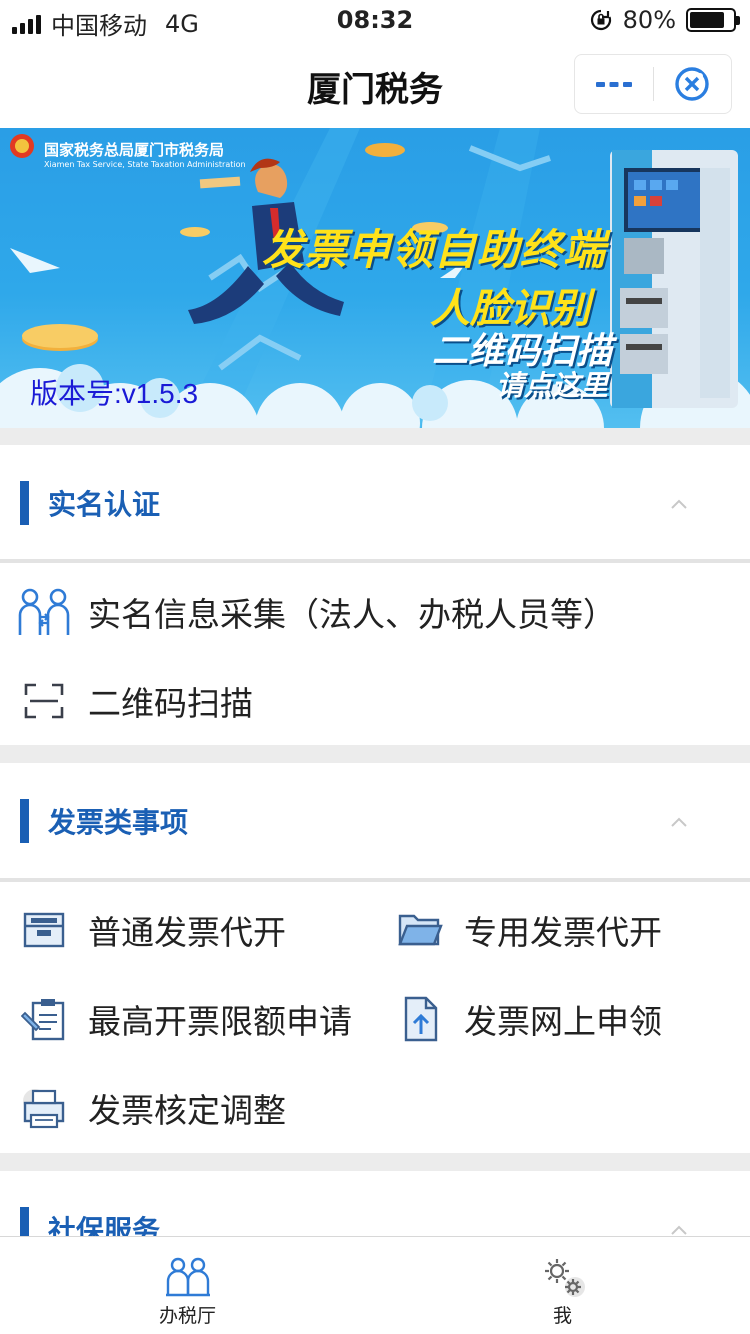 This screenshot has height=1334, width=750. Describe the element at coordinates (375, 85) in the screenshot. I see `nav-bar: 厦门税务` at that location.